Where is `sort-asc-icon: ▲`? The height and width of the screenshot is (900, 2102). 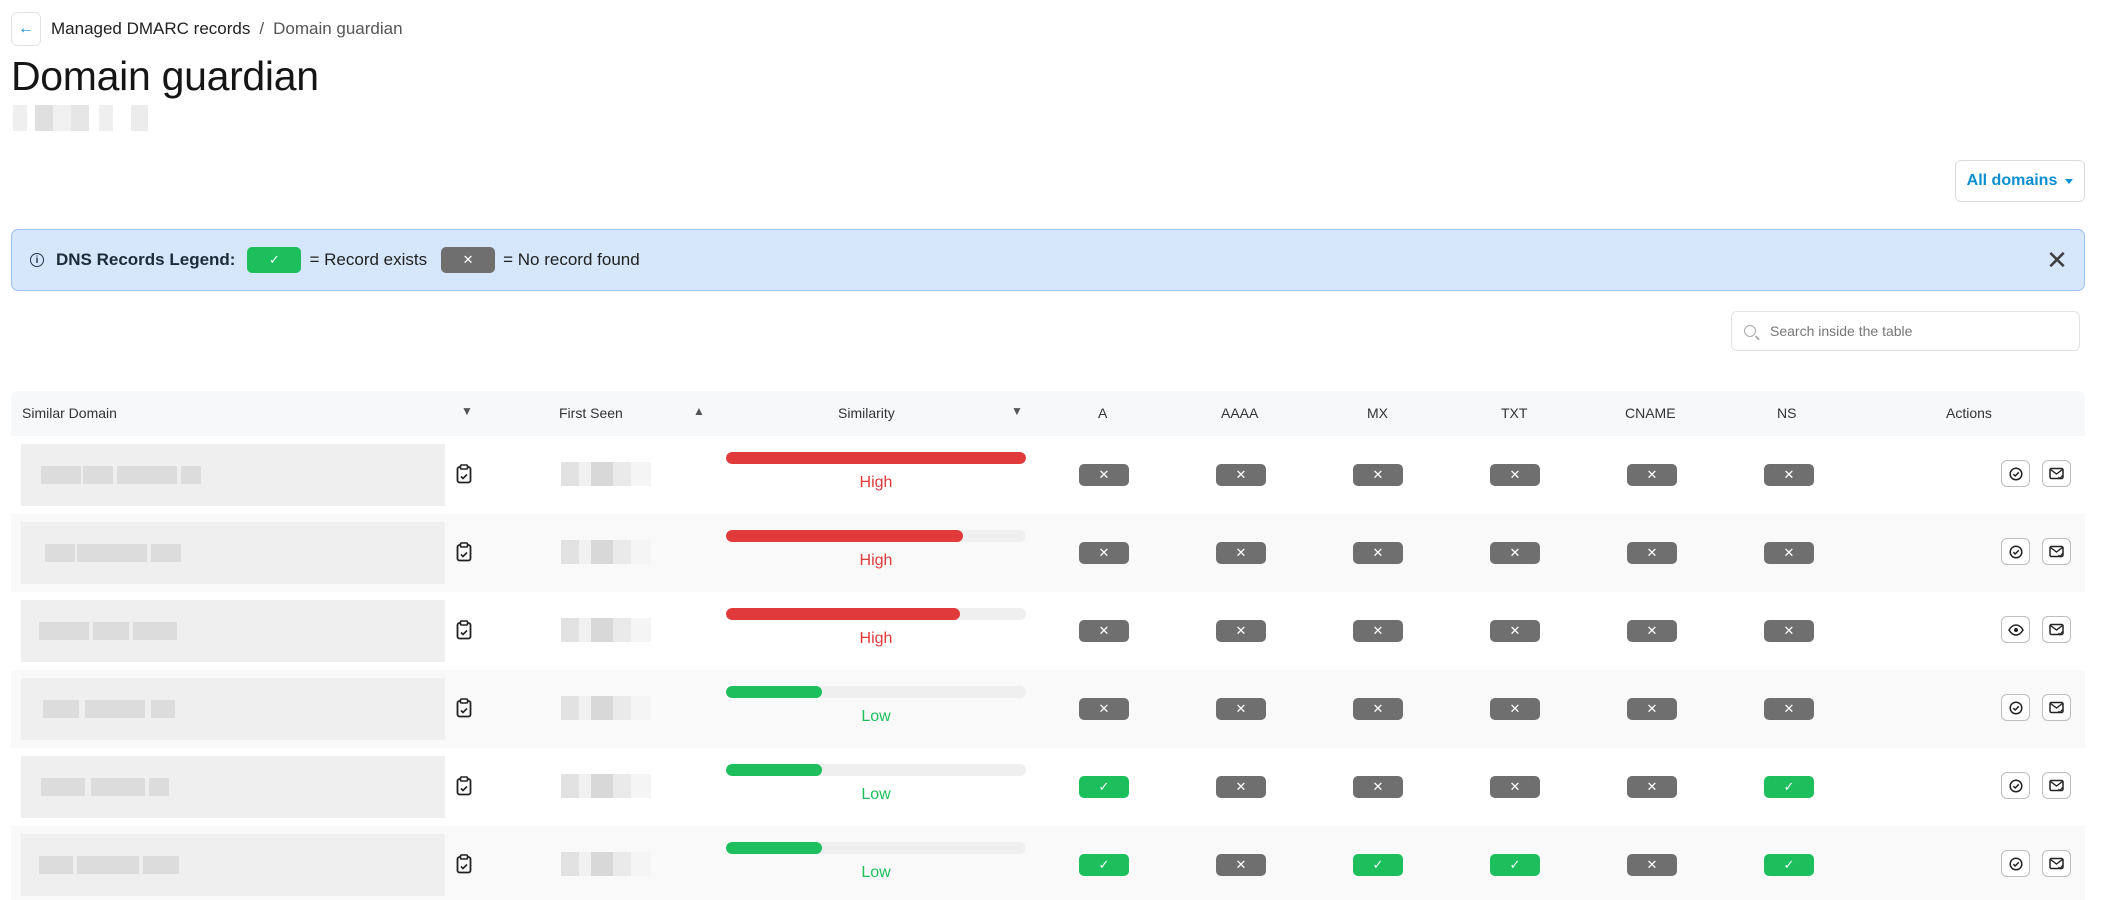
sort-asc-icon: ▲ is located at coordinates (699, 411).